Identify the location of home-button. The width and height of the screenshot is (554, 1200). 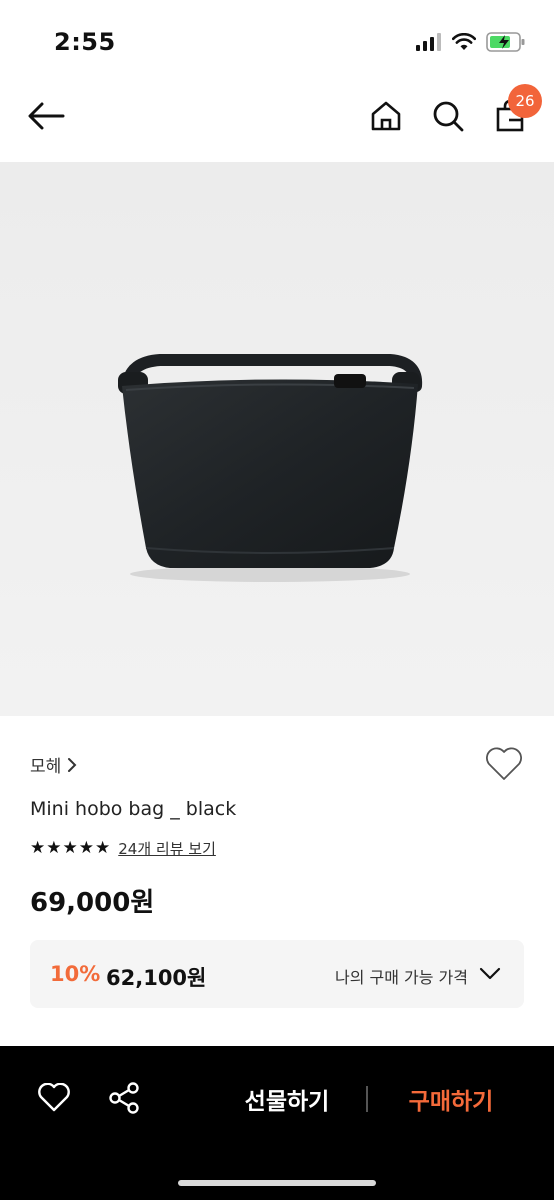
(386, 116).